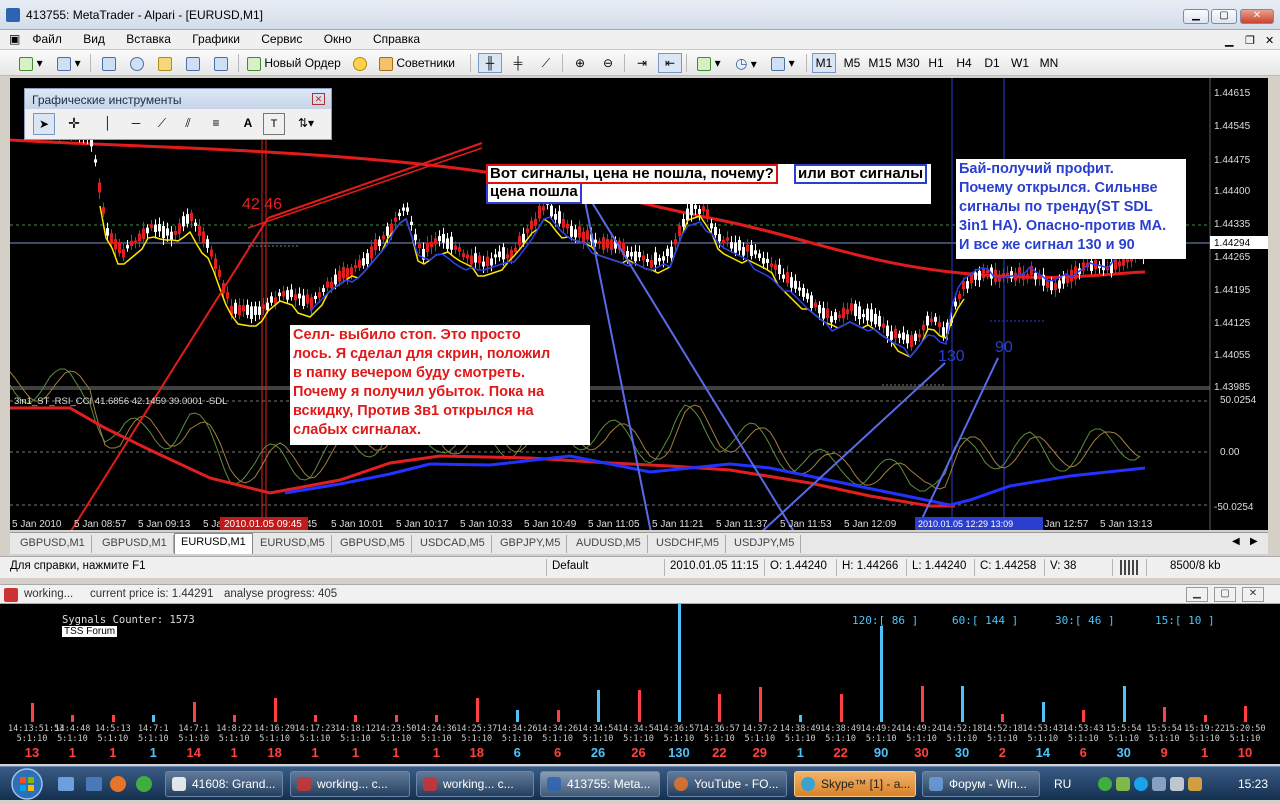 This screenshot has height=804, width=1280. Describe the element at coordinates (1020, 63) in the screenshot. I see `timeframe-w1: W1` at that location.